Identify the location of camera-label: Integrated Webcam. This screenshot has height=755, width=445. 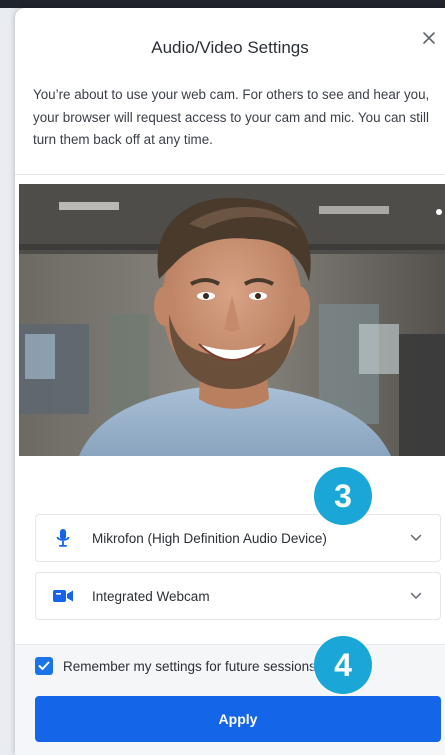
(151, 596).